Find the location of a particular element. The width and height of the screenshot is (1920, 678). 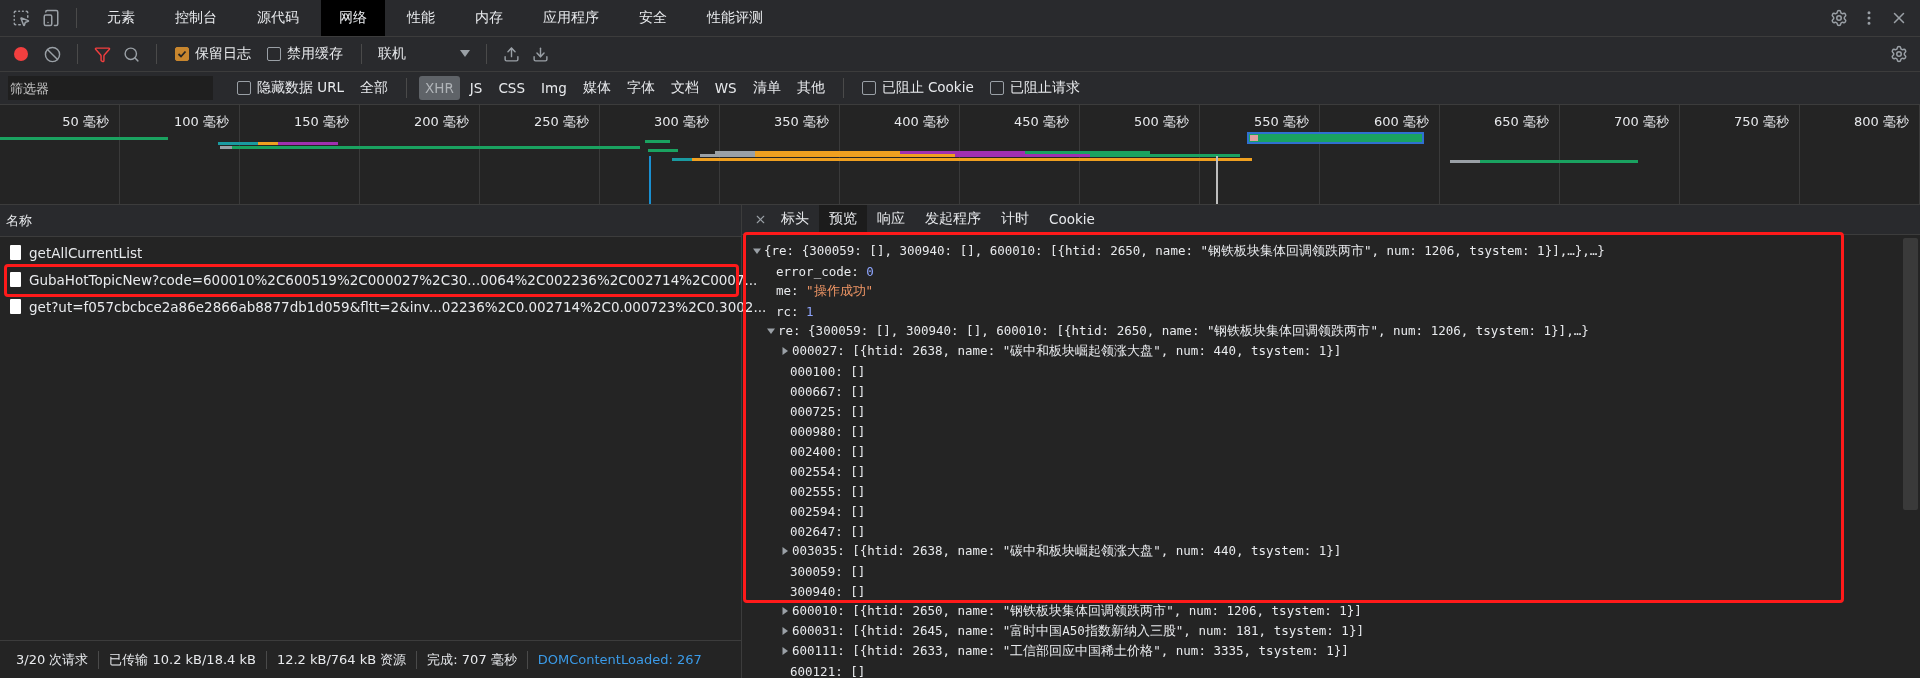

checkbox-label: 禁用缓存 is located at coordinates (315, 54).